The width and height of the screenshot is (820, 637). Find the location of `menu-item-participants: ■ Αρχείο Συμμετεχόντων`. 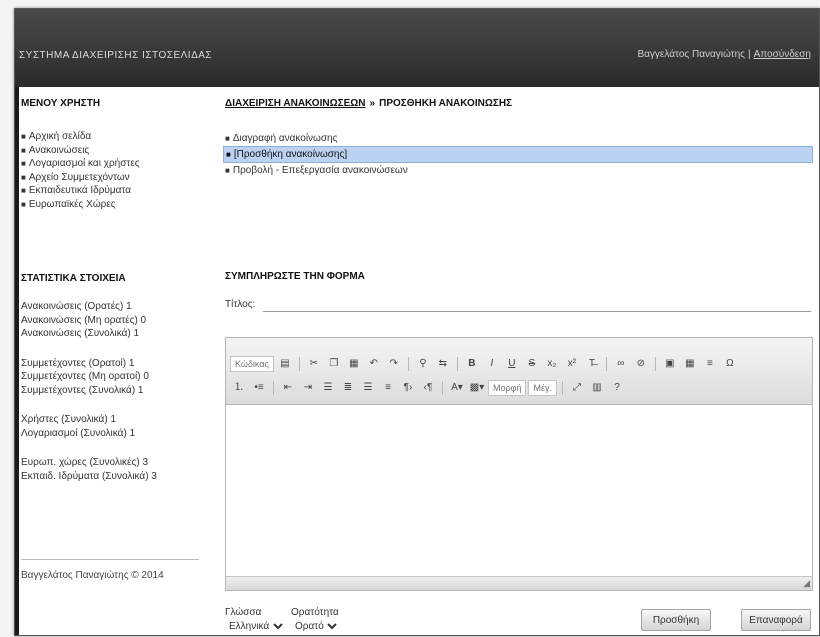

menu-item-participants: ■ Αρχείο Συμμετεχόντων is located at coordinates (80, 179).